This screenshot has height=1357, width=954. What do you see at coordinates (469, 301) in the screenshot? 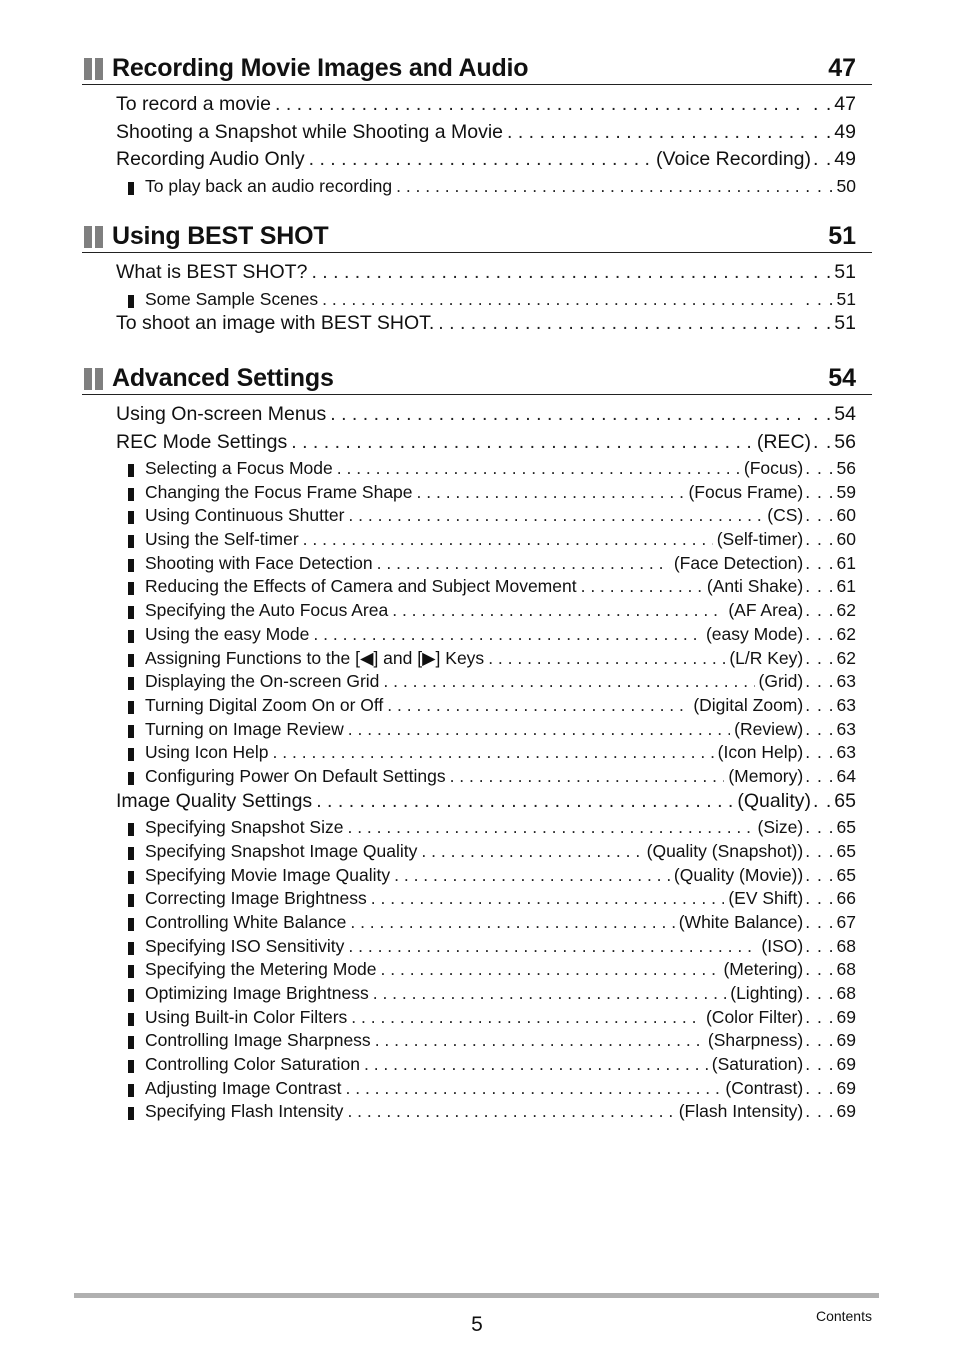
I see `toc-subentry: Some Sample Scenes . . .51` at bounding box center [469, 301].